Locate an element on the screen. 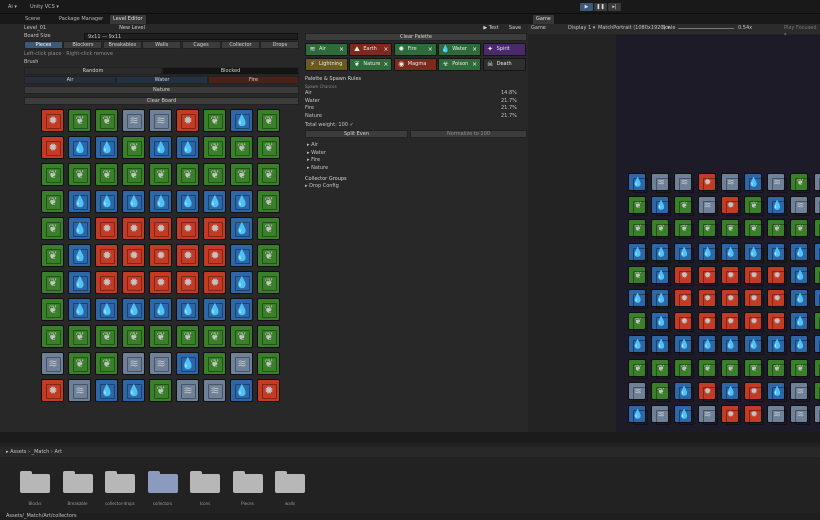 The height and width of the screenshot is (520, 820). mode-tab-drops: Drops is located at coordinates (280, 45).